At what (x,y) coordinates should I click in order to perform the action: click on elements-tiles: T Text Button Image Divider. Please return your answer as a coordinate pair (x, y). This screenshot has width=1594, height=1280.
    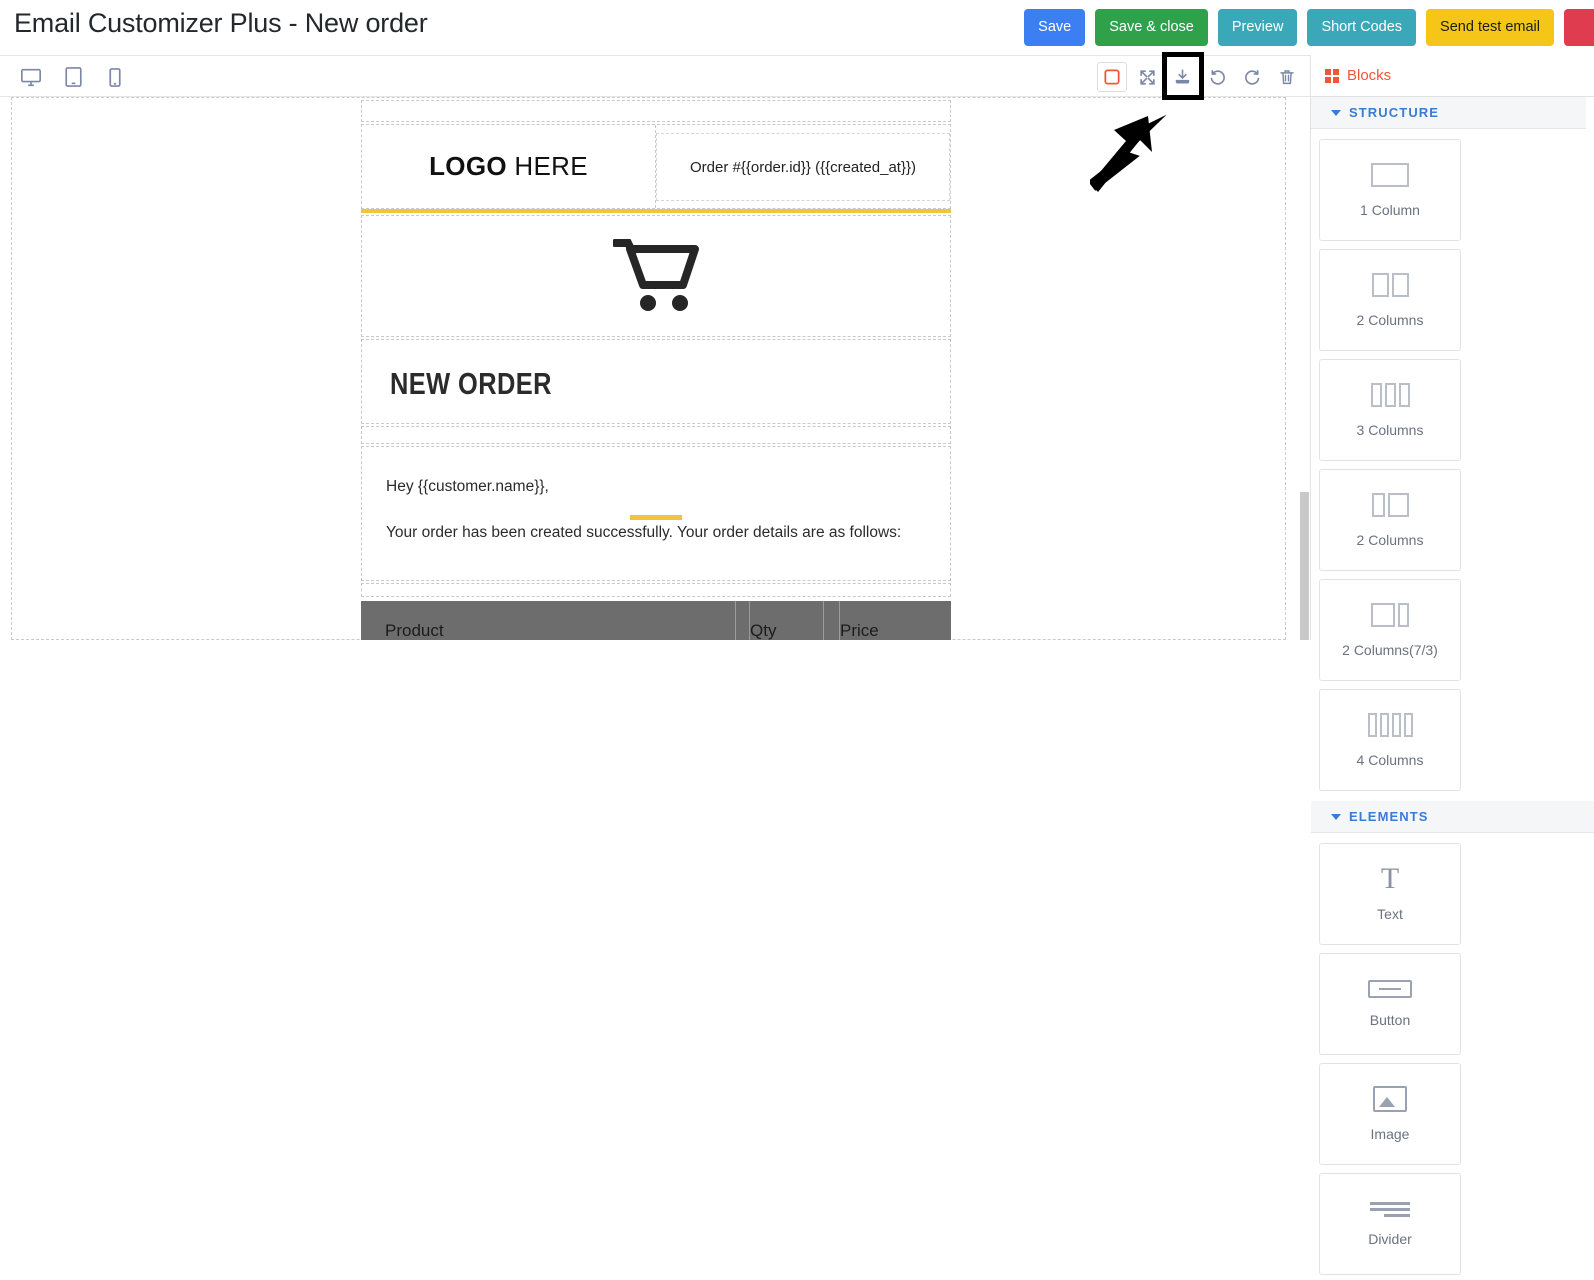
    Looking at the image, I should click on (1452, 1056).